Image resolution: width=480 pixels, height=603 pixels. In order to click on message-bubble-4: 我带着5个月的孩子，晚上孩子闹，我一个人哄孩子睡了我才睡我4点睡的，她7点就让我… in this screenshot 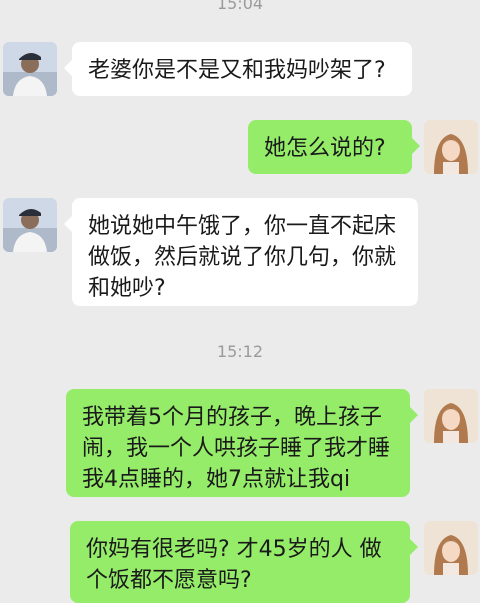, I will do `click(242, 443)`.